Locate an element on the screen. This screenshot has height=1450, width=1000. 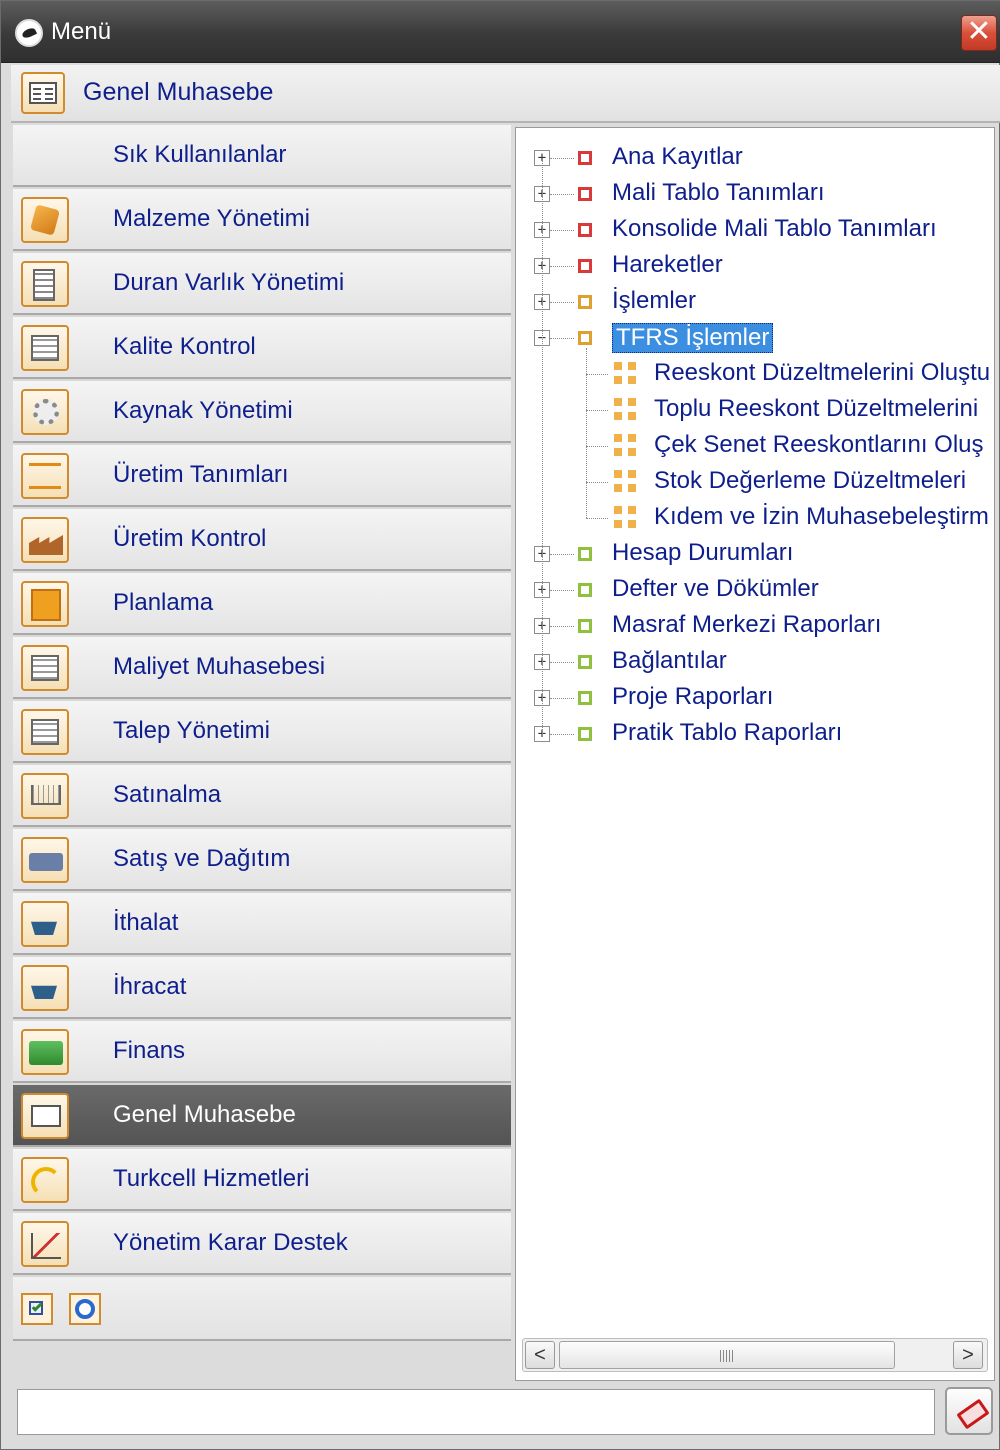
gears-icon is located at coordinates (45, 412).